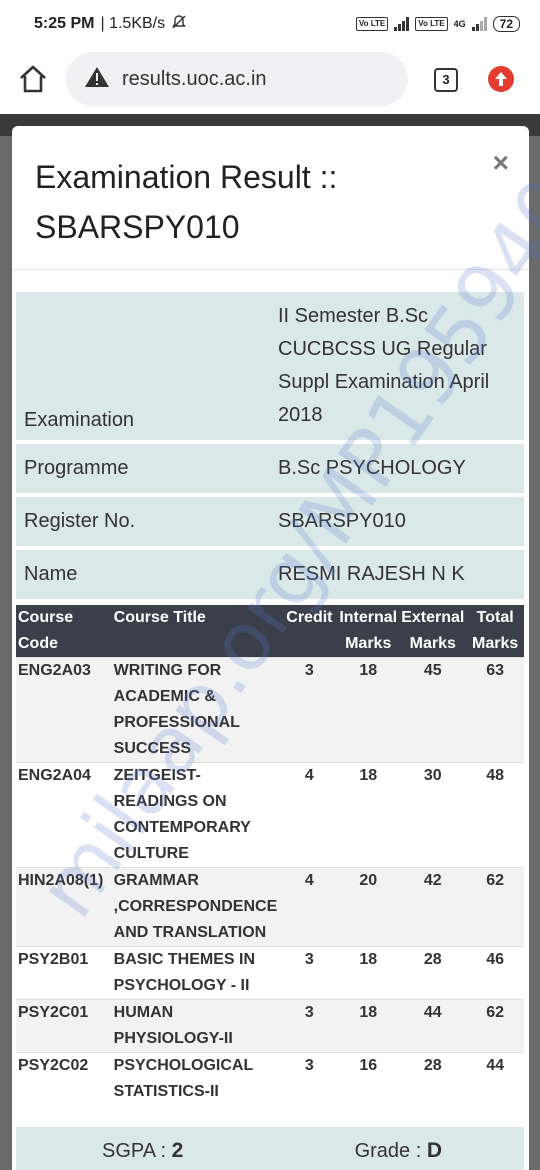  What do you see at coordinates (97, 79) in the screenshot?
I see `warning-icon` at bounding box center [97, 79].